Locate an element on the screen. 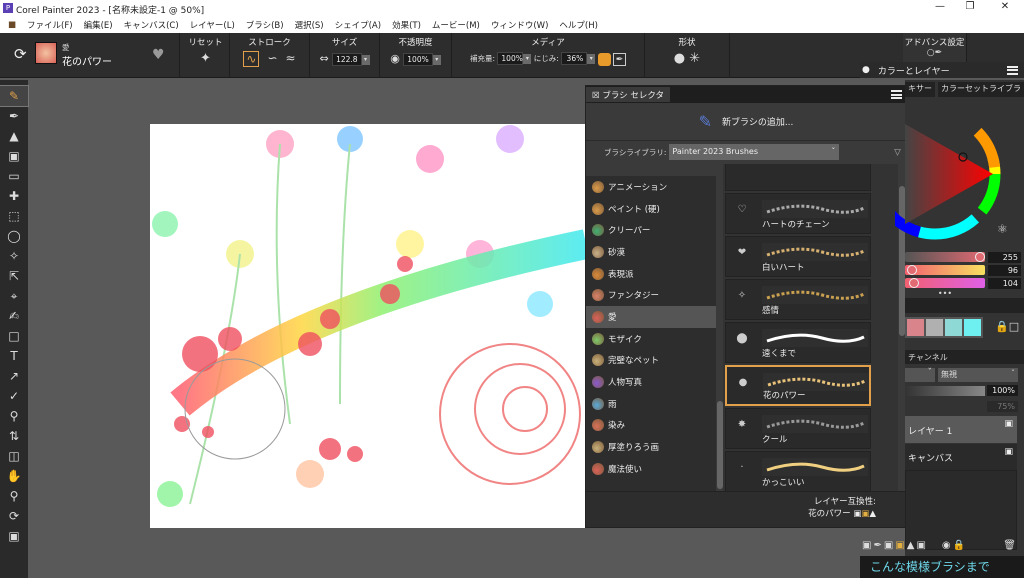 The height and width of the screenshot is (578, 1024). brush-selector-button is located at coordinates (46, 53).